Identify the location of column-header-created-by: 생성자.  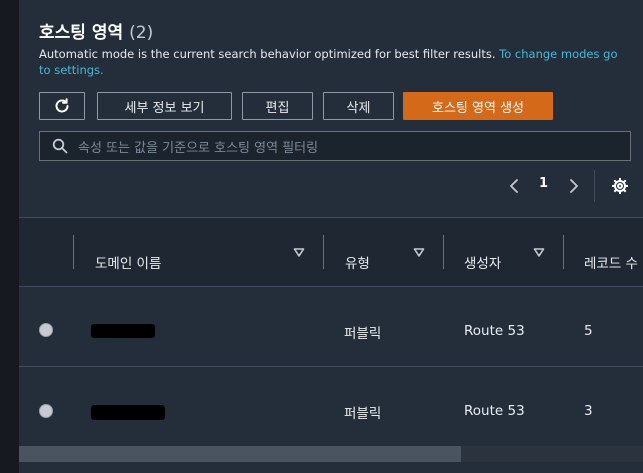
(482, 262).